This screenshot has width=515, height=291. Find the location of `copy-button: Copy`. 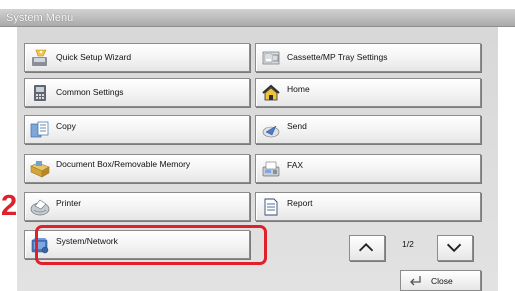

copy-button: Copy is located at coordinates (137, 129).